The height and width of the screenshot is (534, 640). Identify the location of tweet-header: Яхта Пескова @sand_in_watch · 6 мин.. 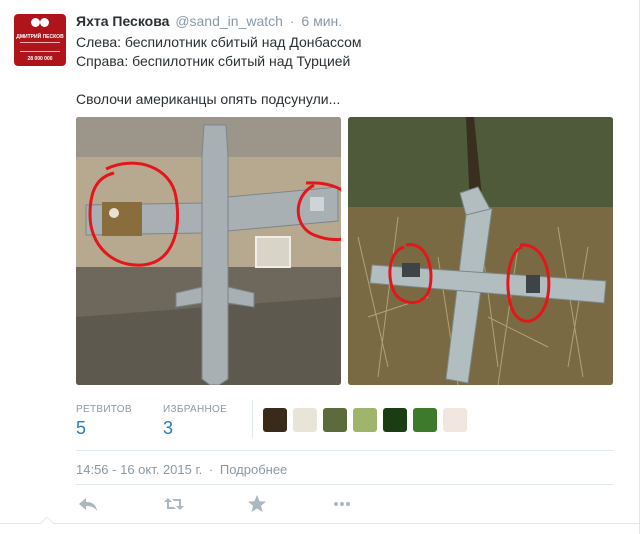
(209, 21).